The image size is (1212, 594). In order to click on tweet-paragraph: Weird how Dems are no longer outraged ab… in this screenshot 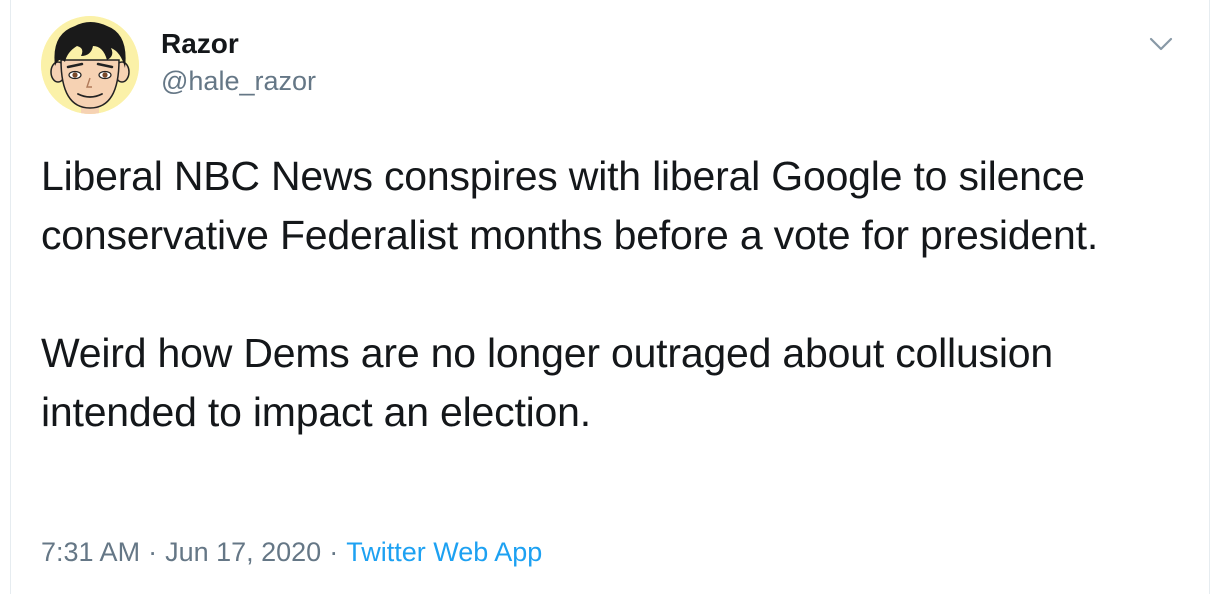, I will do `click(547, 382)`.